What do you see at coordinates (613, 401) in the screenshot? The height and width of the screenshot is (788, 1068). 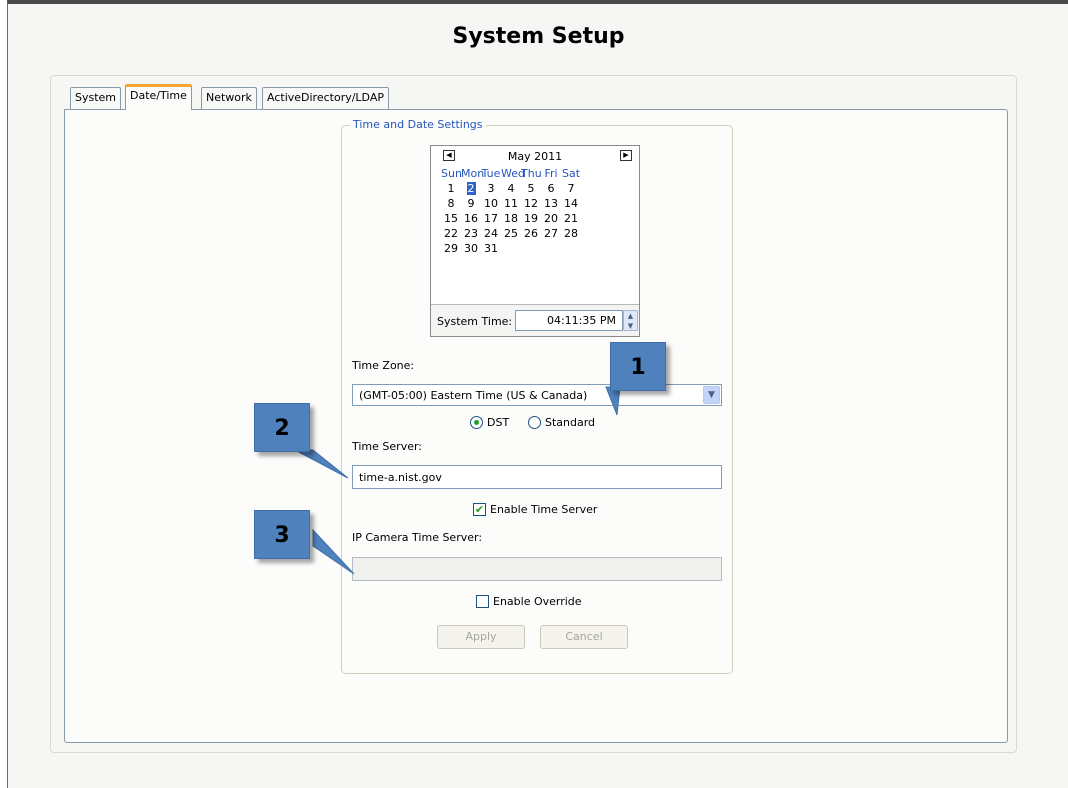 I see `callout-1-pointer` at bounding box center [613, 401].